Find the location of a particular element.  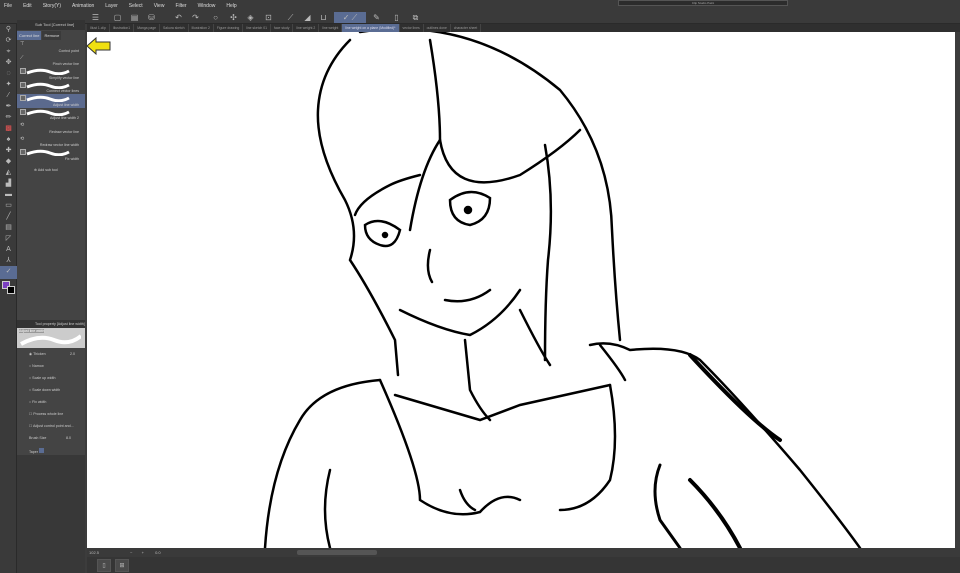

ruler-tool-icon: ╱ is located at coordinates (8, 216).